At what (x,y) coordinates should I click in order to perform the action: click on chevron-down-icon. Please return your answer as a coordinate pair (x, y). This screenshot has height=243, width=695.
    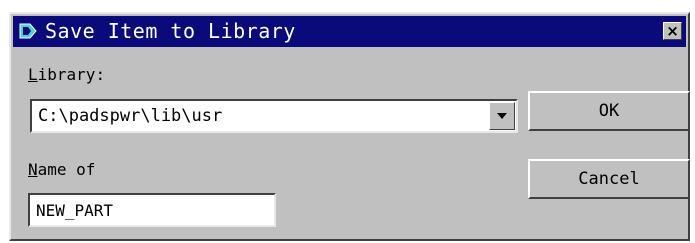
    Looking at the image, I should click on (502, 116).